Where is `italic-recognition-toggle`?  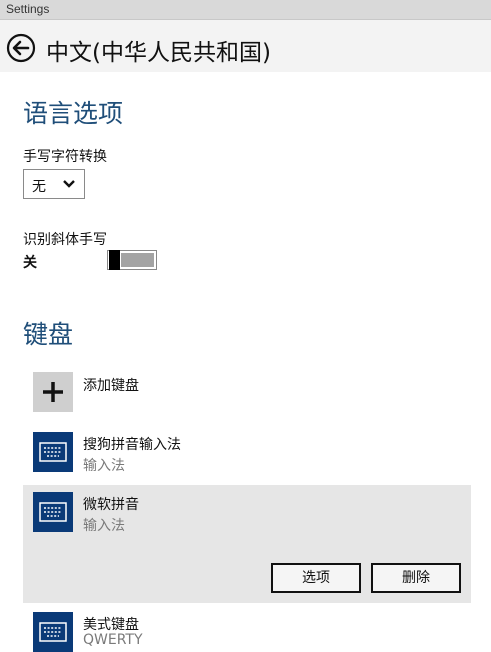
italic-recognition-toggle is located at coordinates (132, 260).